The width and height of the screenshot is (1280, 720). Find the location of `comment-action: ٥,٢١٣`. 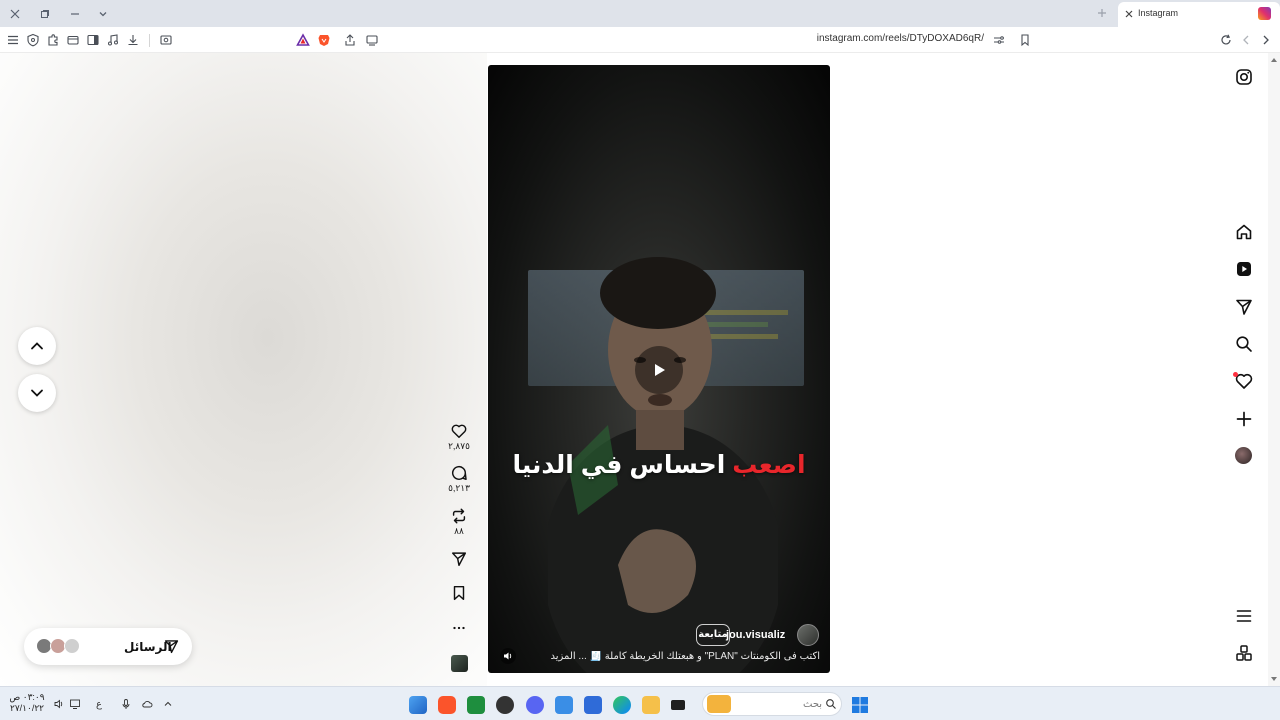

comment-action: ٥,٢١٣ is located at coordinates (459, 479).